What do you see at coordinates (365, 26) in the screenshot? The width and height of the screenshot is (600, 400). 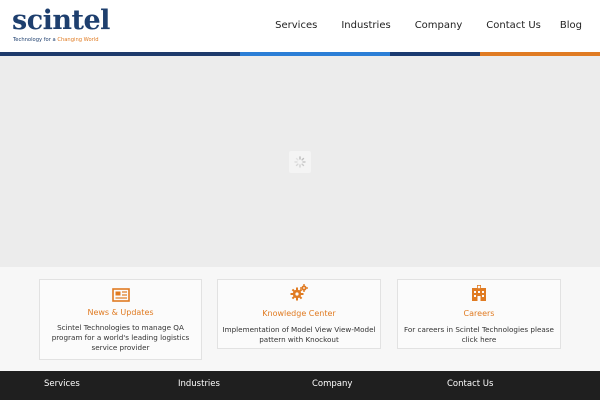 I see `nav-industries: Industries` at bounding box center [365, 26].